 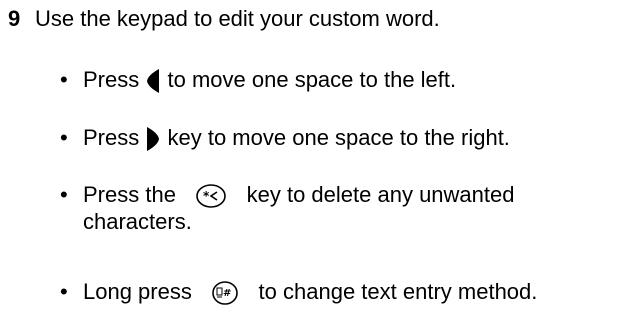 I want to click on bullet-text-before: Long press, so click(x=137, y=291).